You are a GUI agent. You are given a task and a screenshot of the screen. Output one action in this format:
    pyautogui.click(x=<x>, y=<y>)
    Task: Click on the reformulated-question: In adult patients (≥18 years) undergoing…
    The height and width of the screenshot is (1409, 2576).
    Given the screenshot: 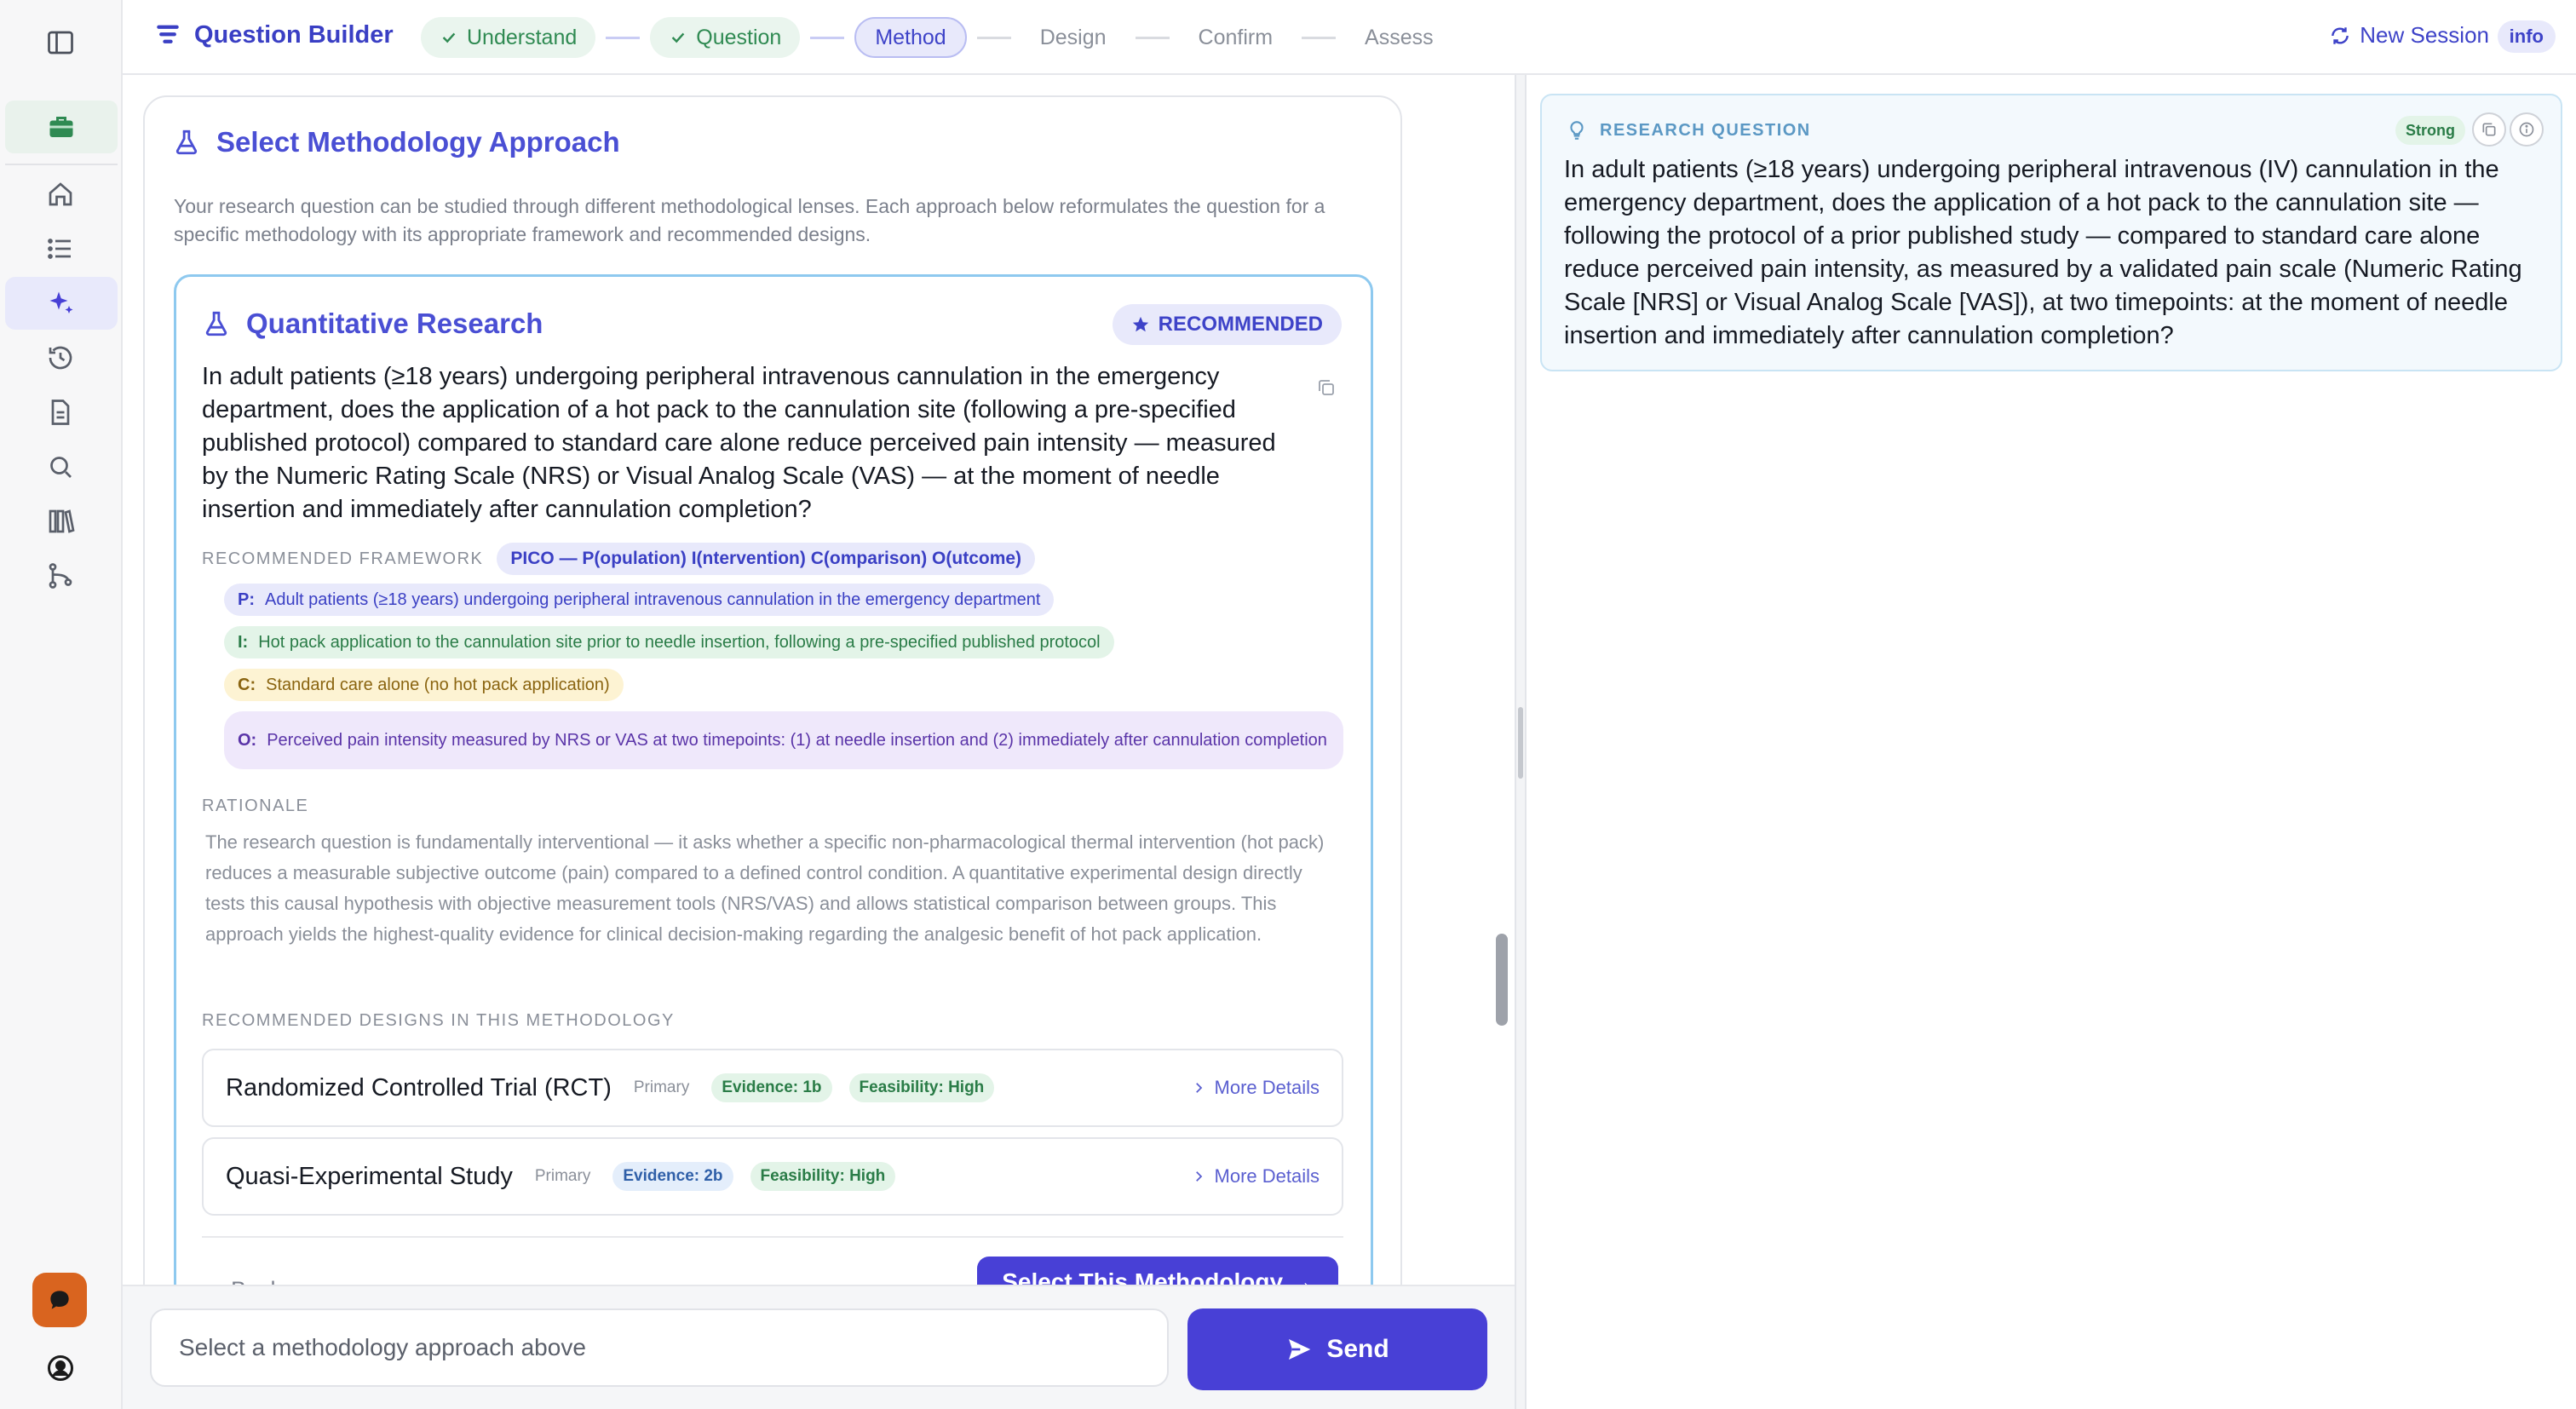 What is the action you would take?
    pyautogui.click(x=739, y=443)
    